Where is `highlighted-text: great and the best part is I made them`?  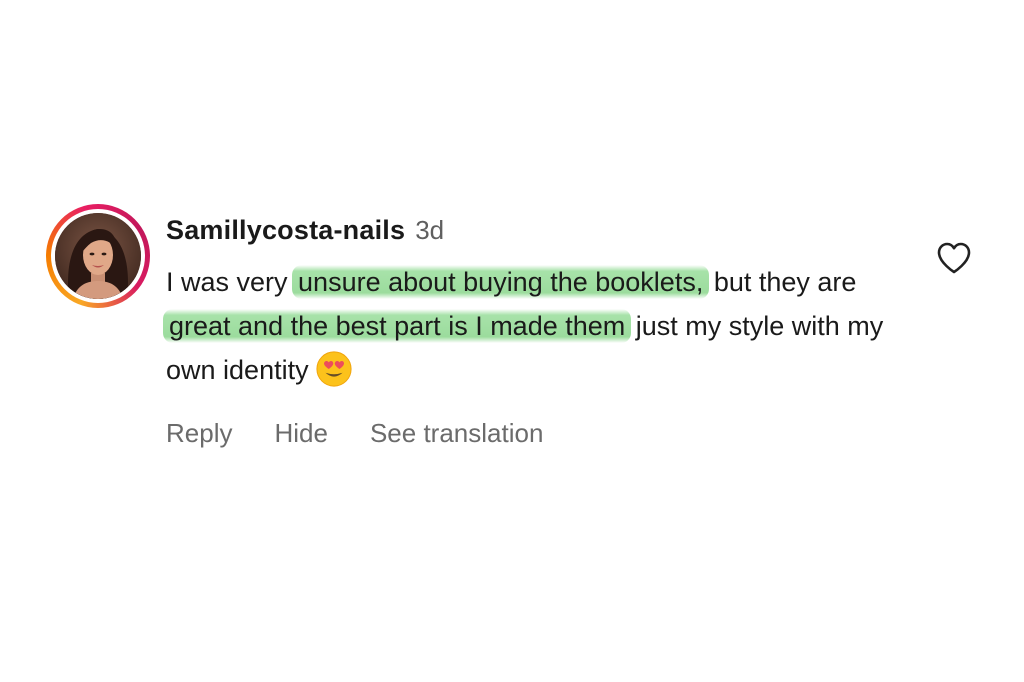
highlighted-text: great and the best part is I made them is located at coordinates (397, 326).